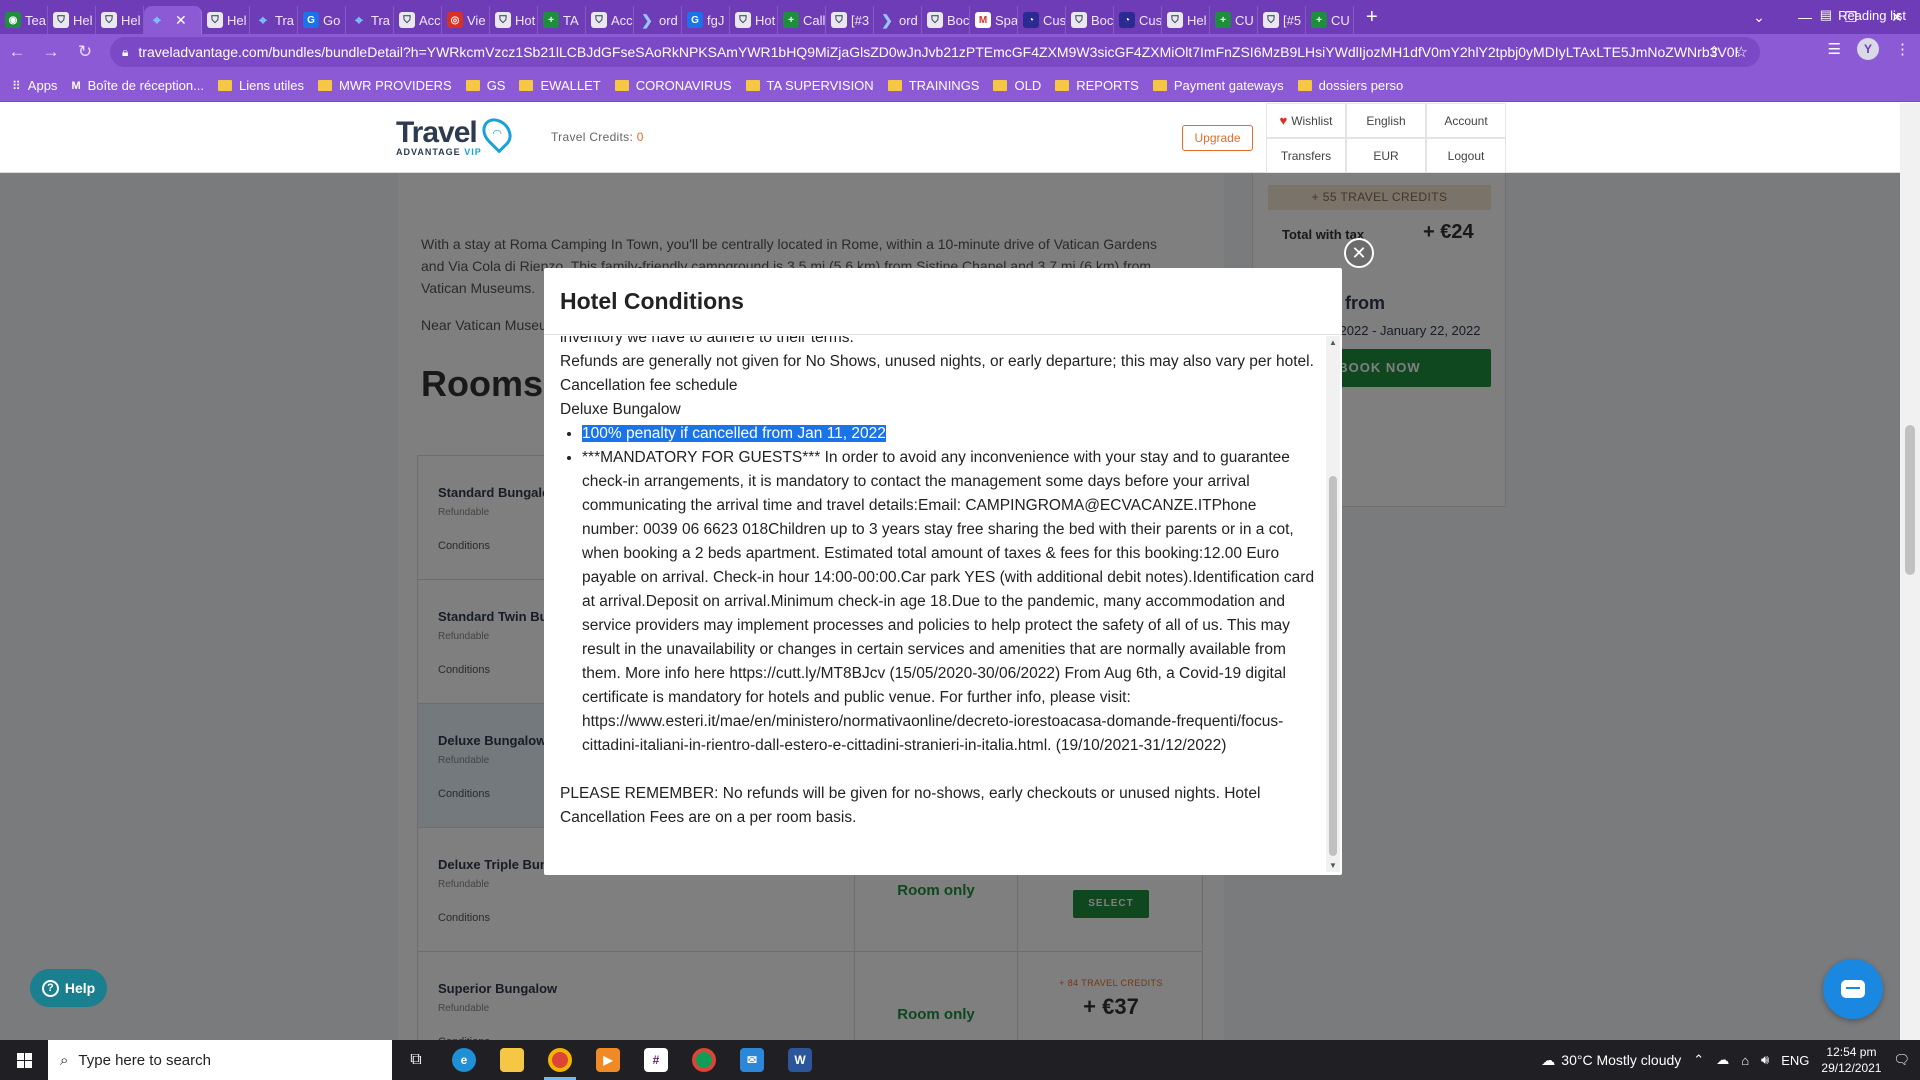 The height and width of the screenshot is (1080, 1920). What do you see at coordinates (933, 85) in the screenshot?
I see `bookmark-item: TRAININGS` at bounding box center [933, 85].